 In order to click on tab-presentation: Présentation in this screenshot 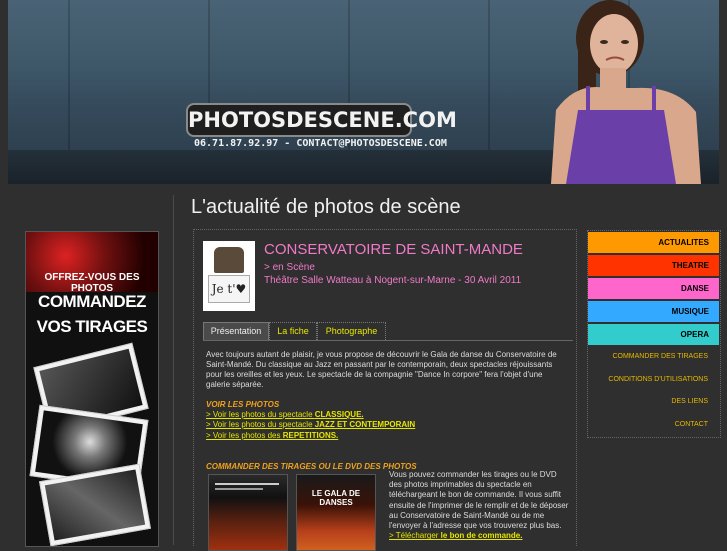, I will do `click(236, 331)`.